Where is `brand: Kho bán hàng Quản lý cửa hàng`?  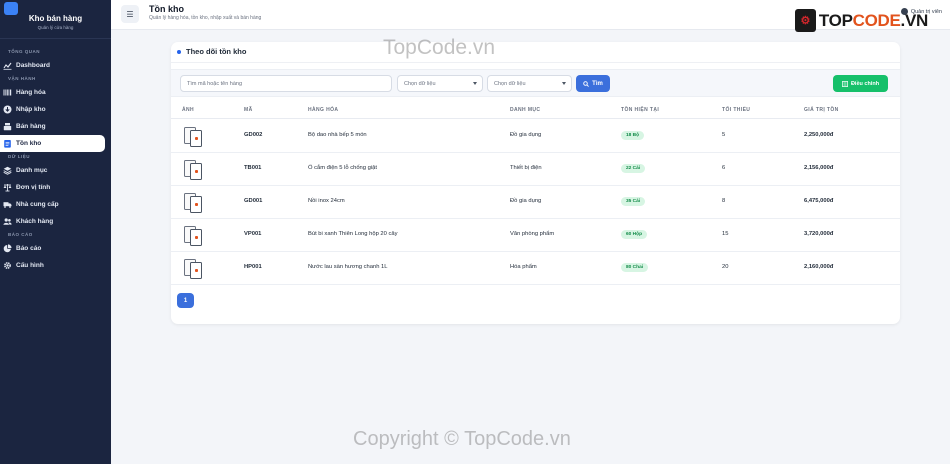
brand: Kho bán hàng Quản lý cửa hàng is located at coordinates (55, 19).